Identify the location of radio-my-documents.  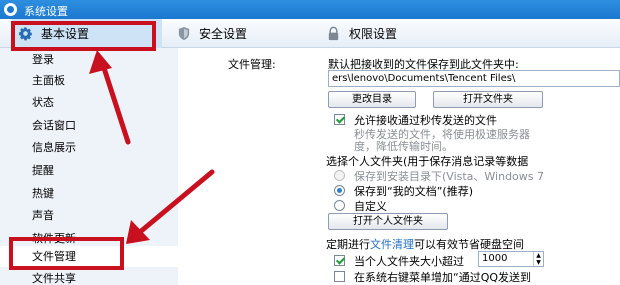
(339, 190).